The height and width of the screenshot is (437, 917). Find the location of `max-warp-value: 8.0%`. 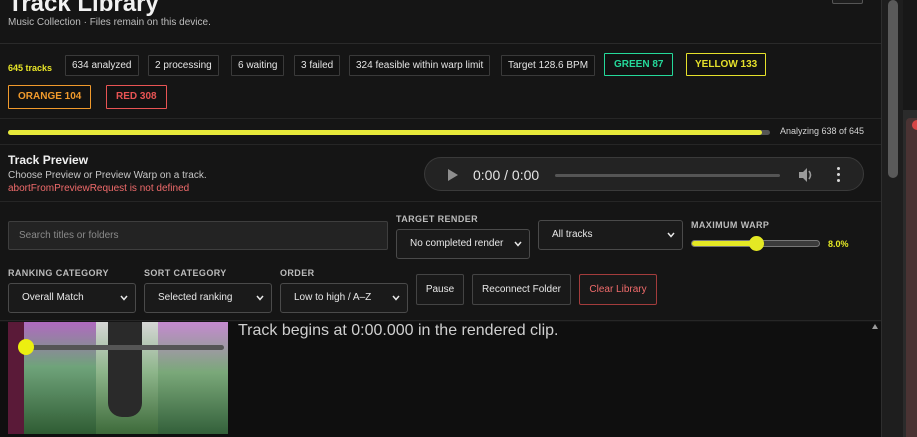

max-warp-value: 8.0% is located at coordinates (838, 244).